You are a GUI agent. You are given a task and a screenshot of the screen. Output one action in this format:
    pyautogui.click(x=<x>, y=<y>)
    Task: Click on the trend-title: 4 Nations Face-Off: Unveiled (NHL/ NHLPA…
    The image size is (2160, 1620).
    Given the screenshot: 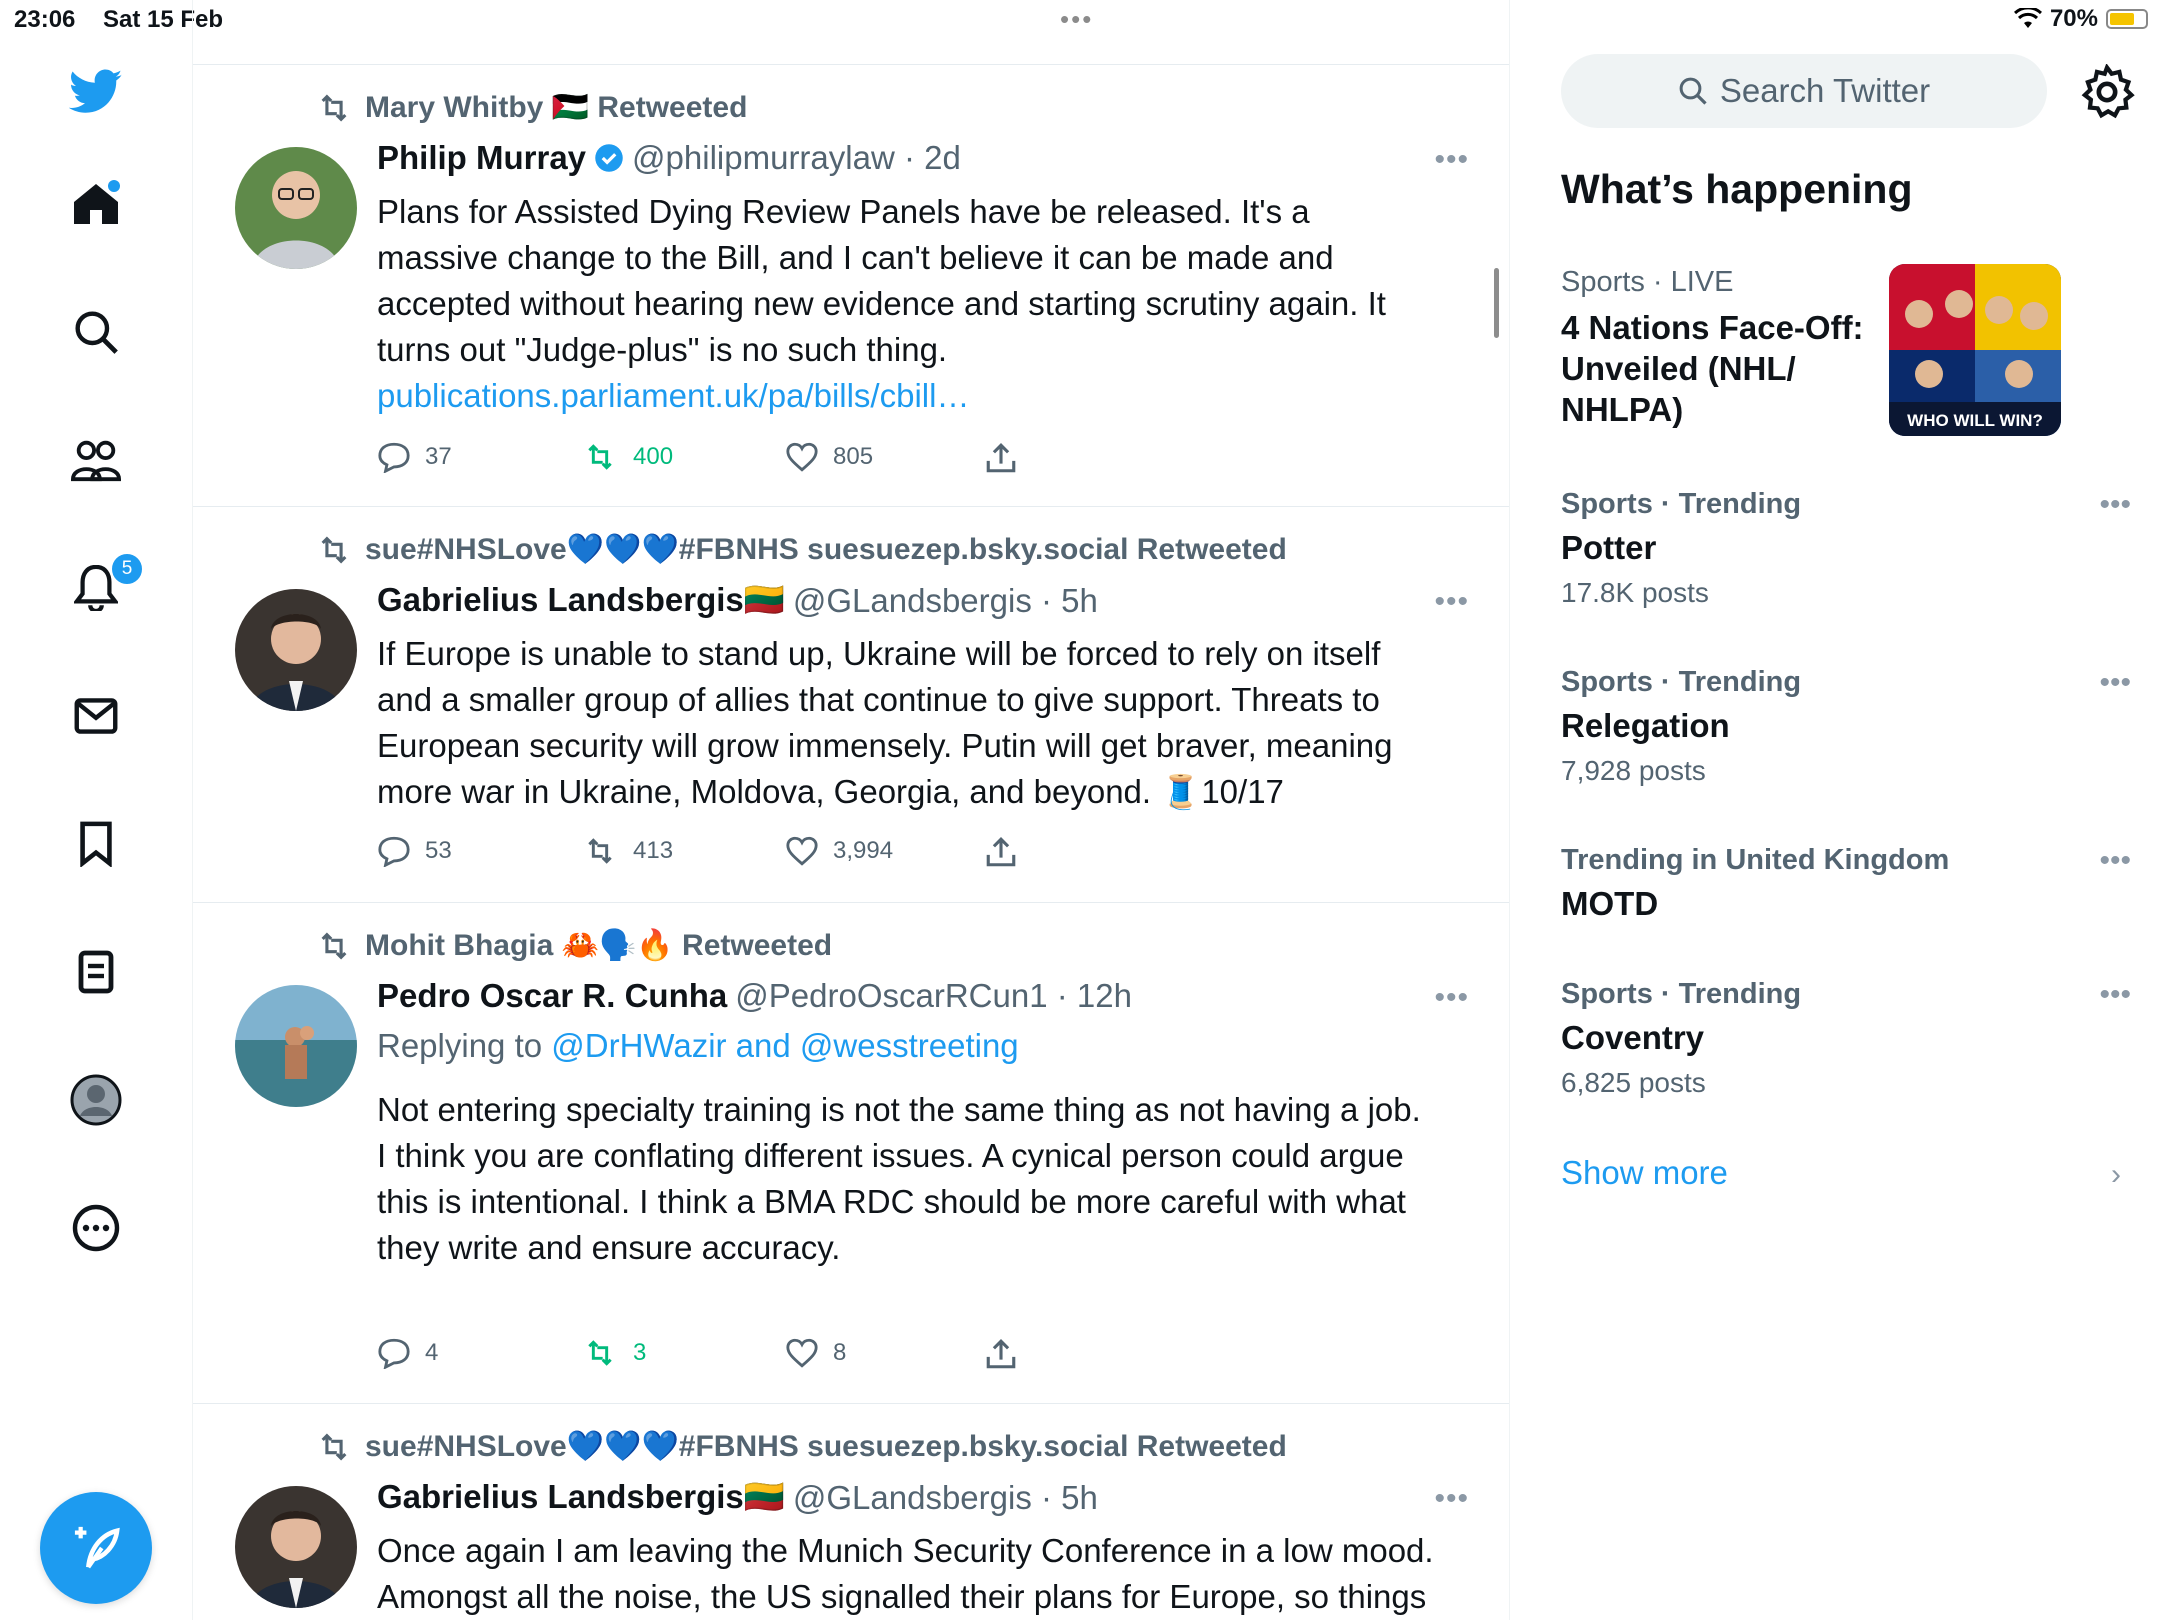 What is the action you would take?
    pyautogui.click(x=1712, y=368)
    